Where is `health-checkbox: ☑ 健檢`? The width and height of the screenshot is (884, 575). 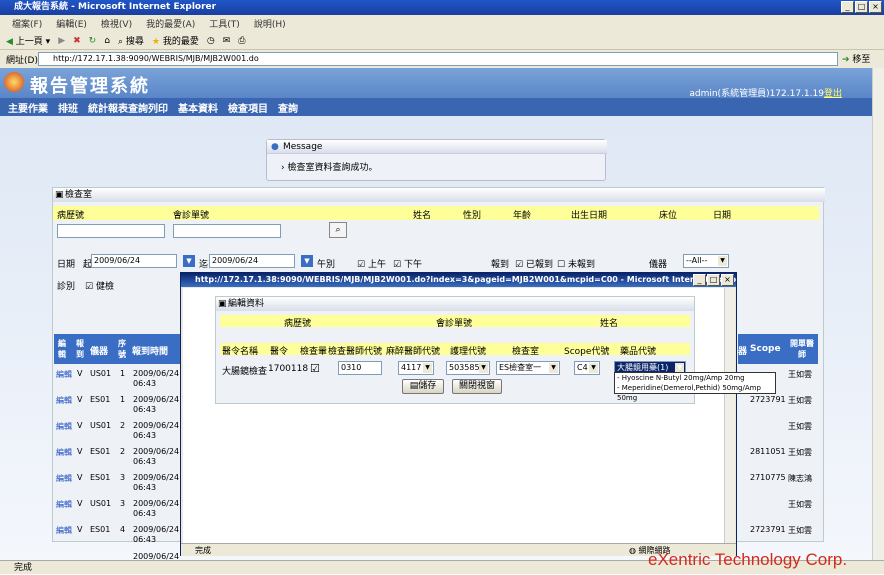
health-checkbox: ☑ 健檢 is located at coordinates (99, 285).